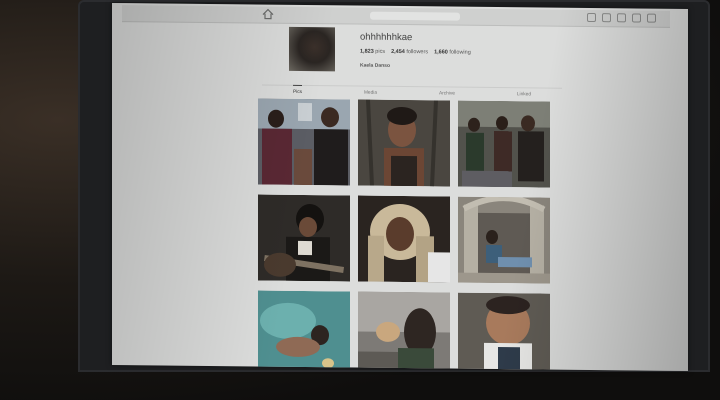 The image size is (720, 400). I want to click on profile-icon, so click(651, 18).